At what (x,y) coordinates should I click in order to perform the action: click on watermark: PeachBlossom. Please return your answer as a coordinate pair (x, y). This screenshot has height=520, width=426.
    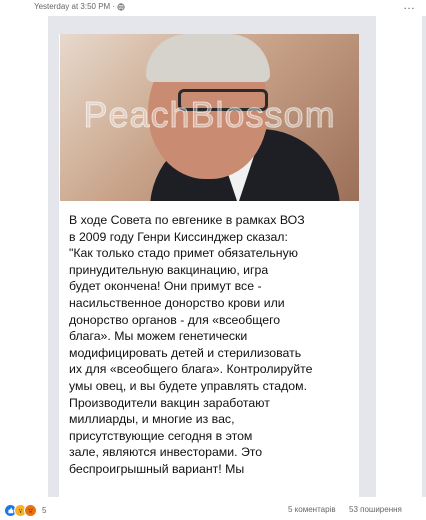
    Looking at the image, I should click on (209, 115).